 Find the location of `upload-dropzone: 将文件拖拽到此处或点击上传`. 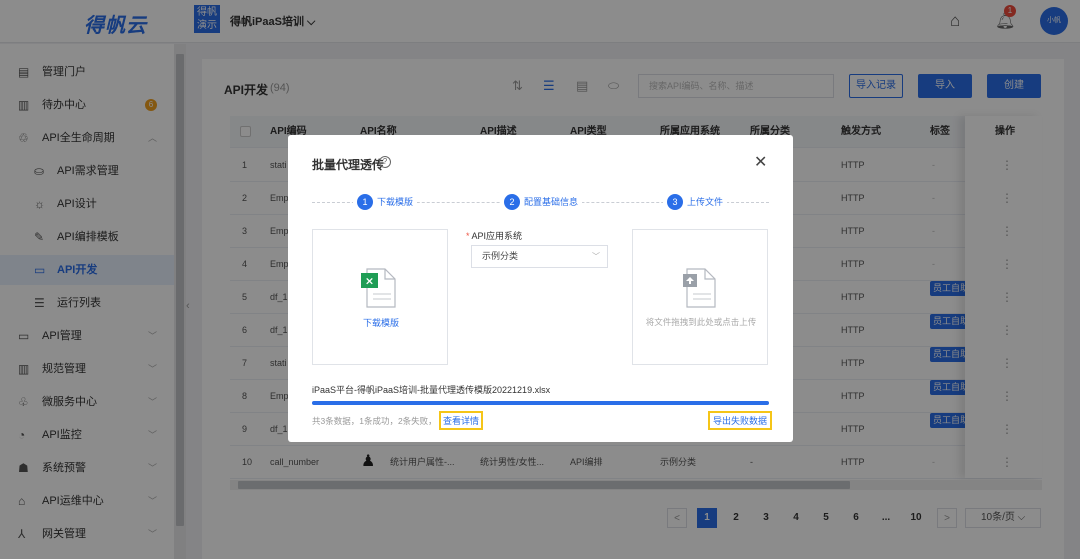

upload-dropzone: 将文件拖拽到此处或点击上传 is located at coordinates (700, 297).